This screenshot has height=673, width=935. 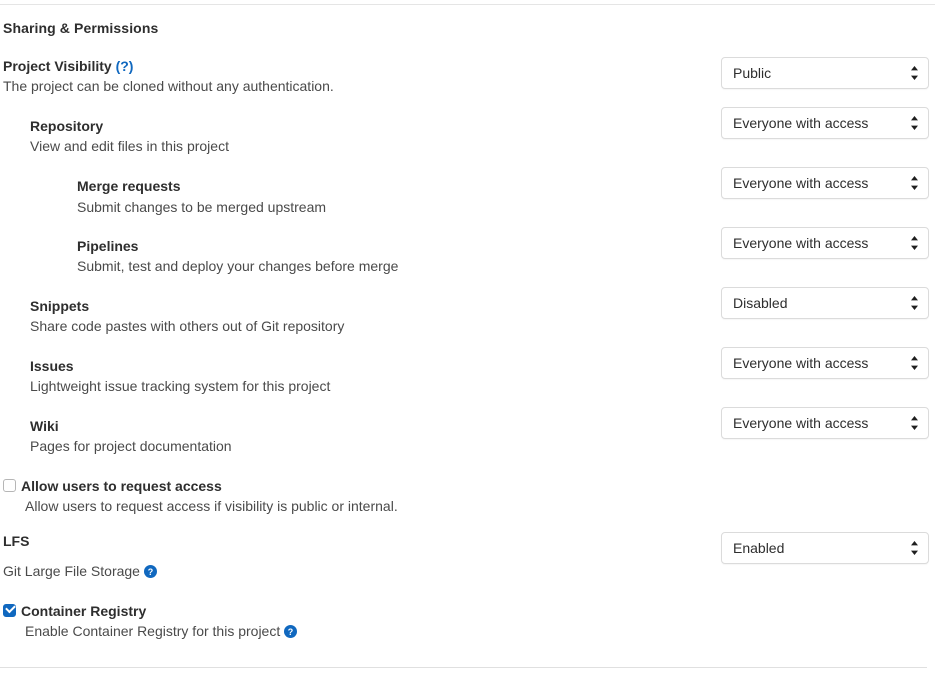 I want to click on feature-snippets-select-value: Disabled, so click(x=760, y=303).